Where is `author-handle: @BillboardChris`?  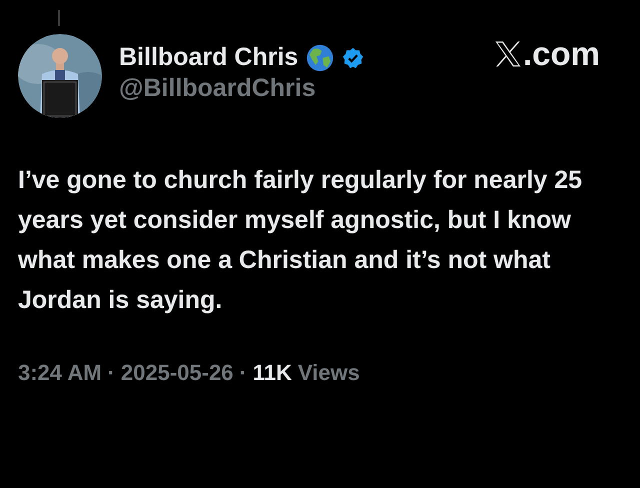
author-handle: @BillboardChris is located at coordinates (241, 88).